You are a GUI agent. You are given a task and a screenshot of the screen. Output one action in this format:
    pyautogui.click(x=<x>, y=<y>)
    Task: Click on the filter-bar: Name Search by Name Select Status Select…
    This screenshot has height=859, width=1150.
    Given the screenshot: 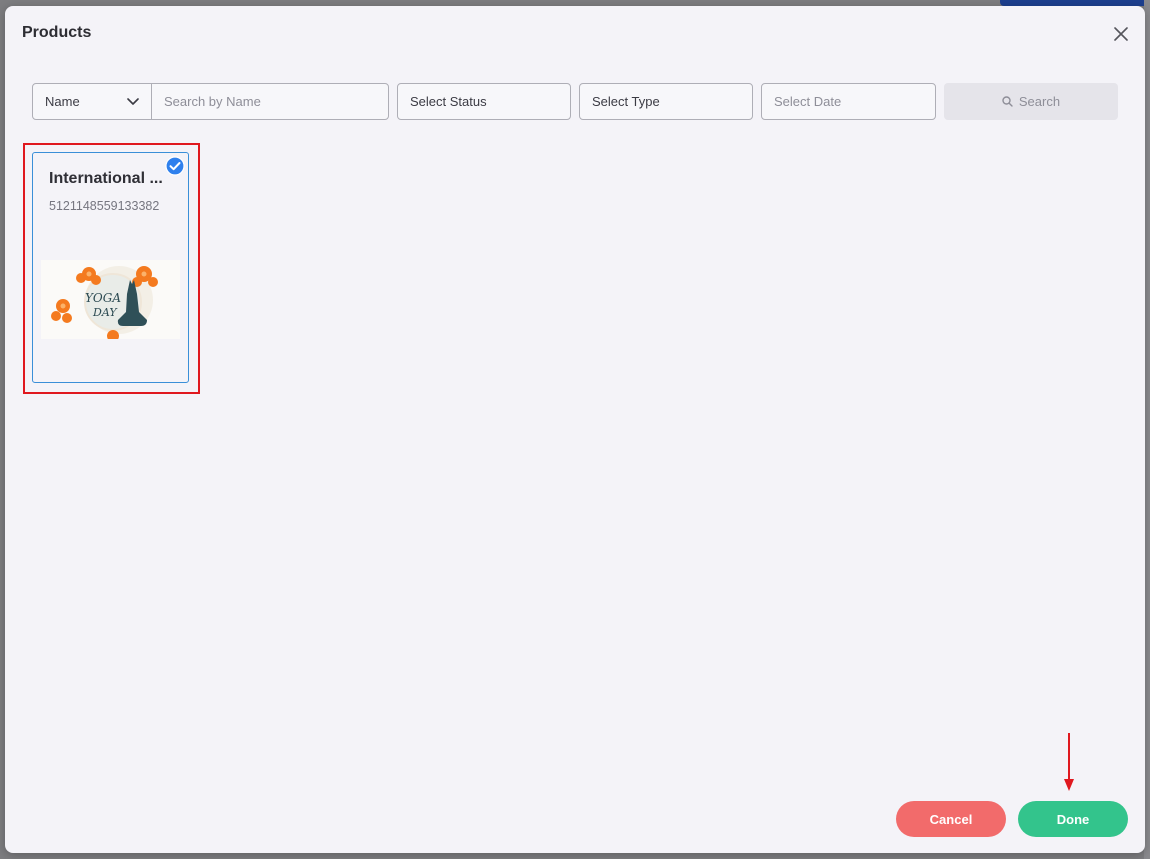 What is the action you would take?
    pyautogui.click(x=575, y=101)
    